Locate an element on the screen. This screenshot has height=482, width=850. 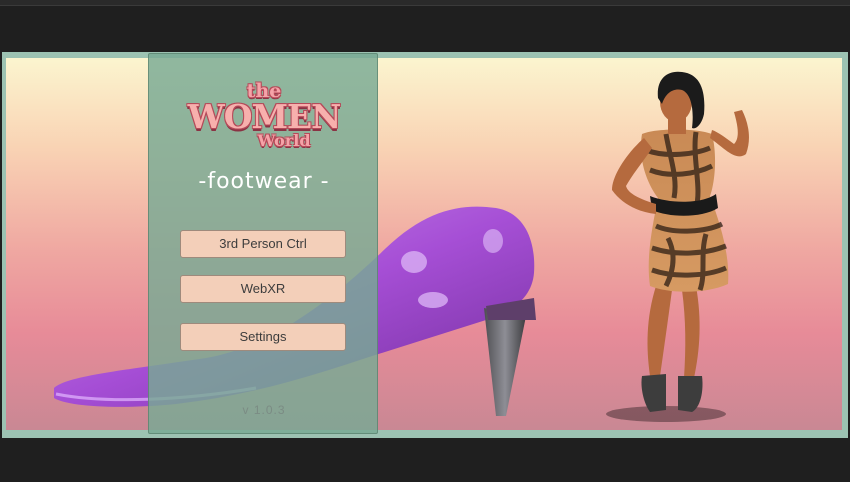
webxr-button: WebXR is located at coordinates (263, 289).